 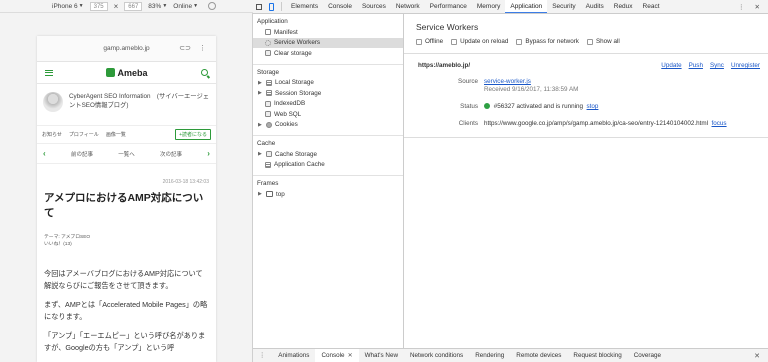 I want to click on article-likes: いいね！(13), so click(x=126, y=244).